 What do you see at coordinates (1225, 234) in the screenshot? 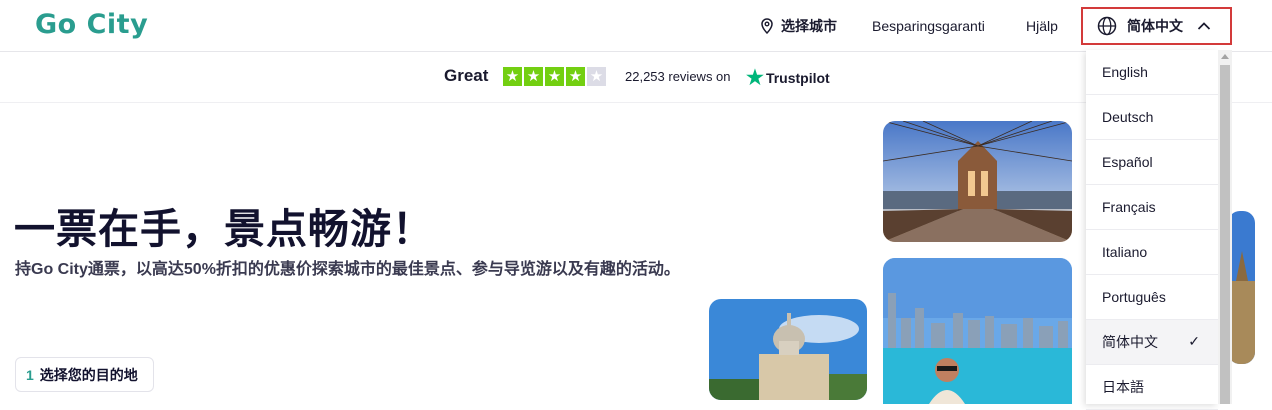
I see `scrollbar-thumb` at bounding box center [1225, 234].